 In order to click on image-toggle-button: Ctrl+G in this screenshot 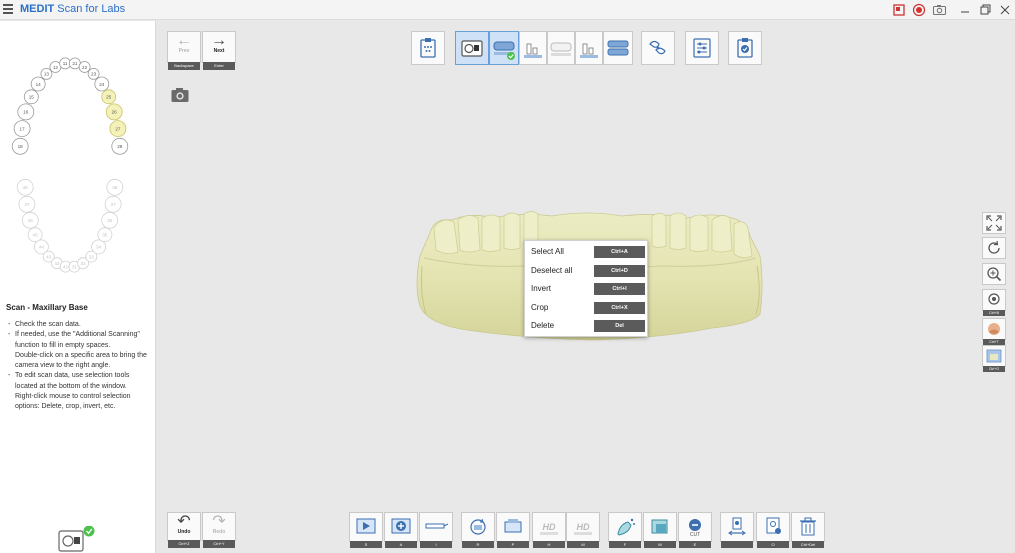, I will do `click(994, 358)`.